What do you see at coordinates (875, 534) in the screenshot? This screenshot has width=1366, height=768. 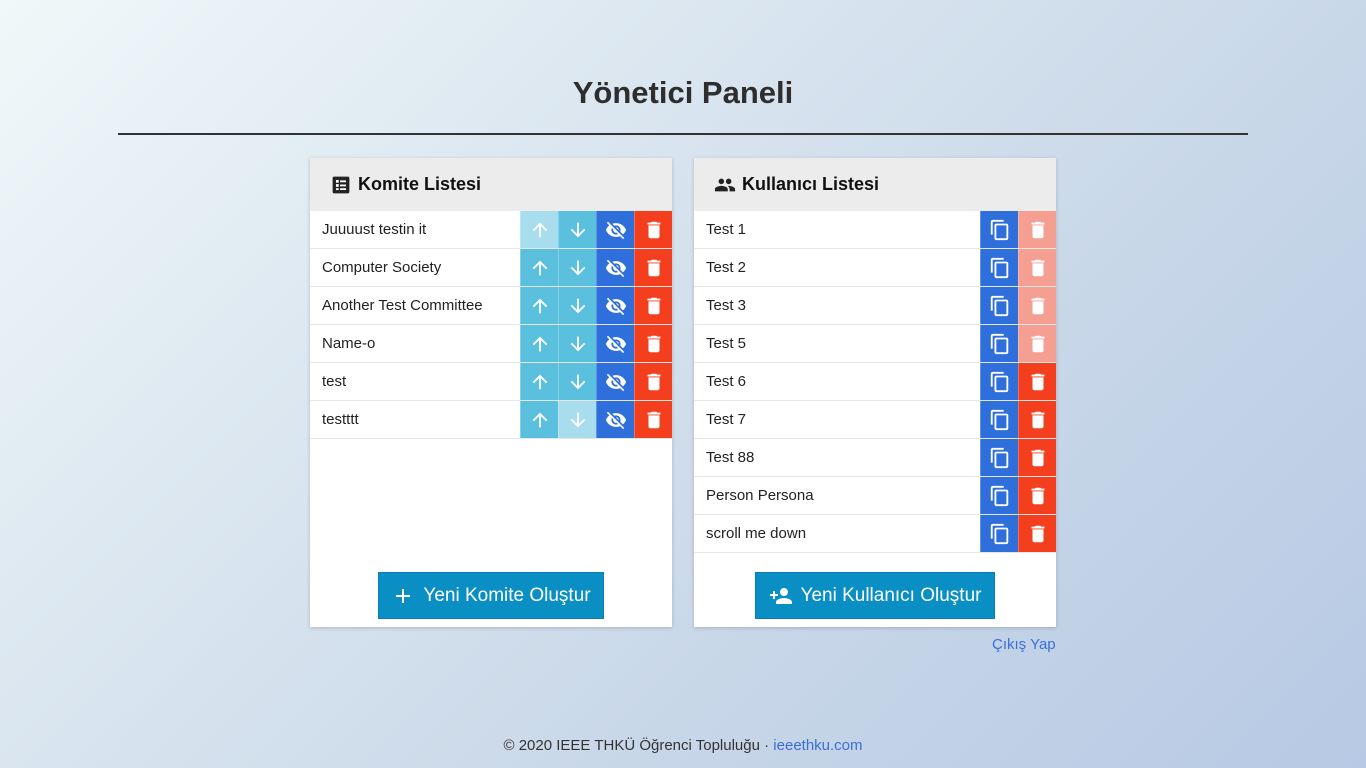 I see `user-row: scroll me down` at bounding box center [875, 534].